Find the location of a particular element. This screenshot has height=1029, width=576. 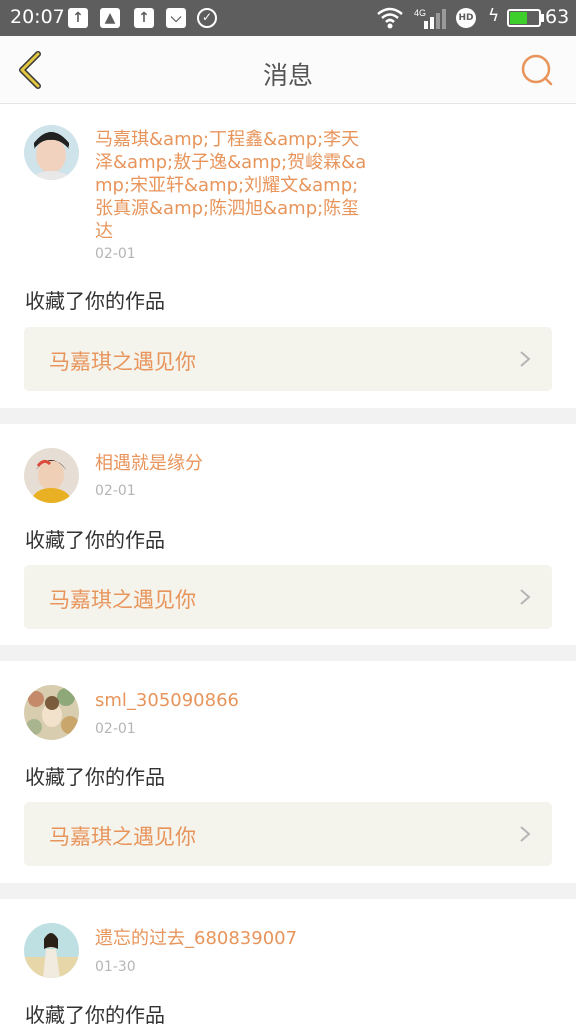

page-title: 消息 is located at coordinates (287, 75).